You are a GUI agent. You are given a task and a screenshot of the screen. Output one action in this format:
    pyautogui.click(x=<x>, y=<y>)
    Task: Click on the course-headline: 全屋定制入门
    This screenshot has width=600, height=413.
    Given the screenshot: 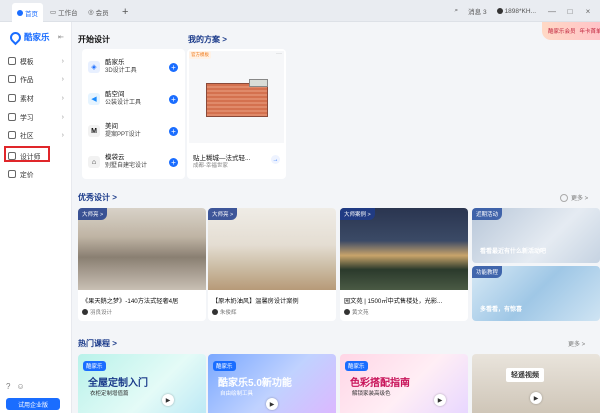 What is the action you would take?
    pyautogui.click(x=118, y=383)
    